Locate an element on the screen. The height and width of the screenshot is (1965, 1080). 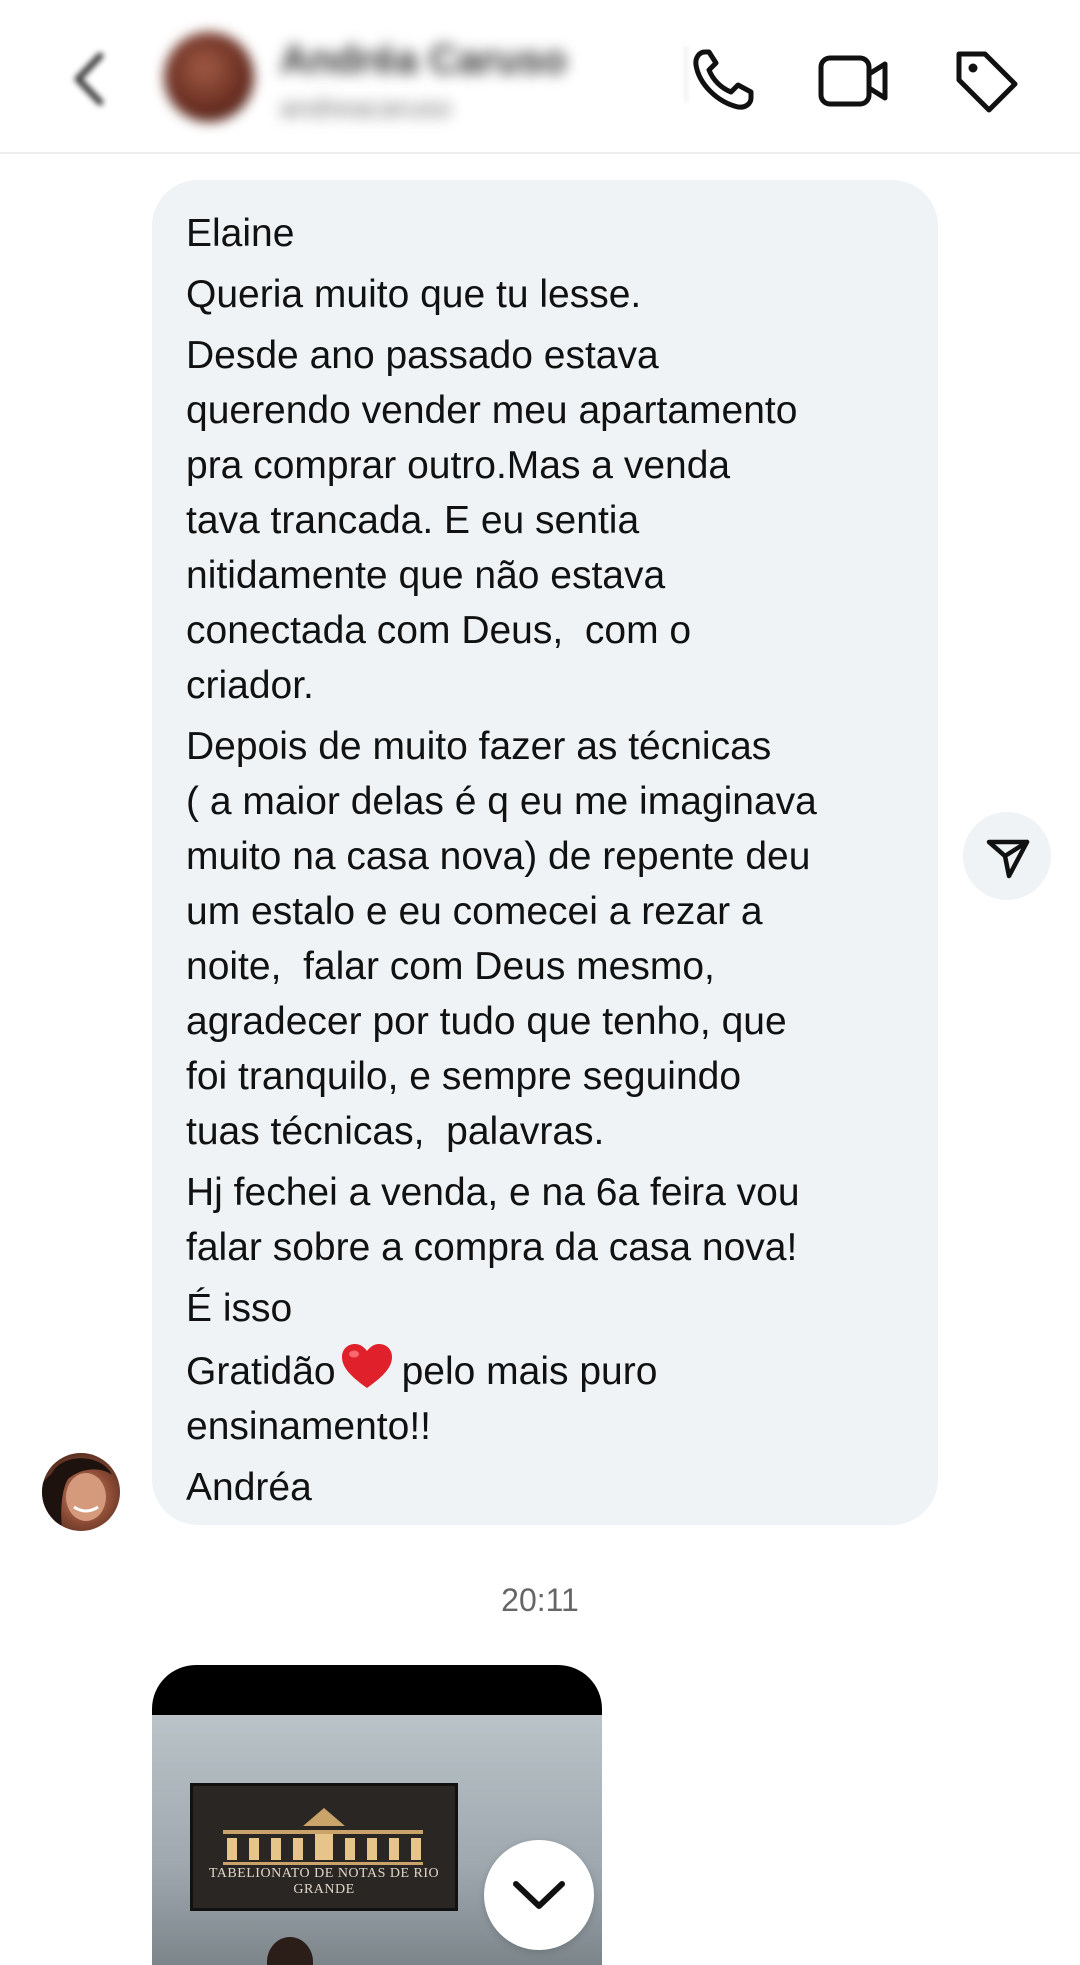
back-arrow-icon is located at coordinates (89, 79).